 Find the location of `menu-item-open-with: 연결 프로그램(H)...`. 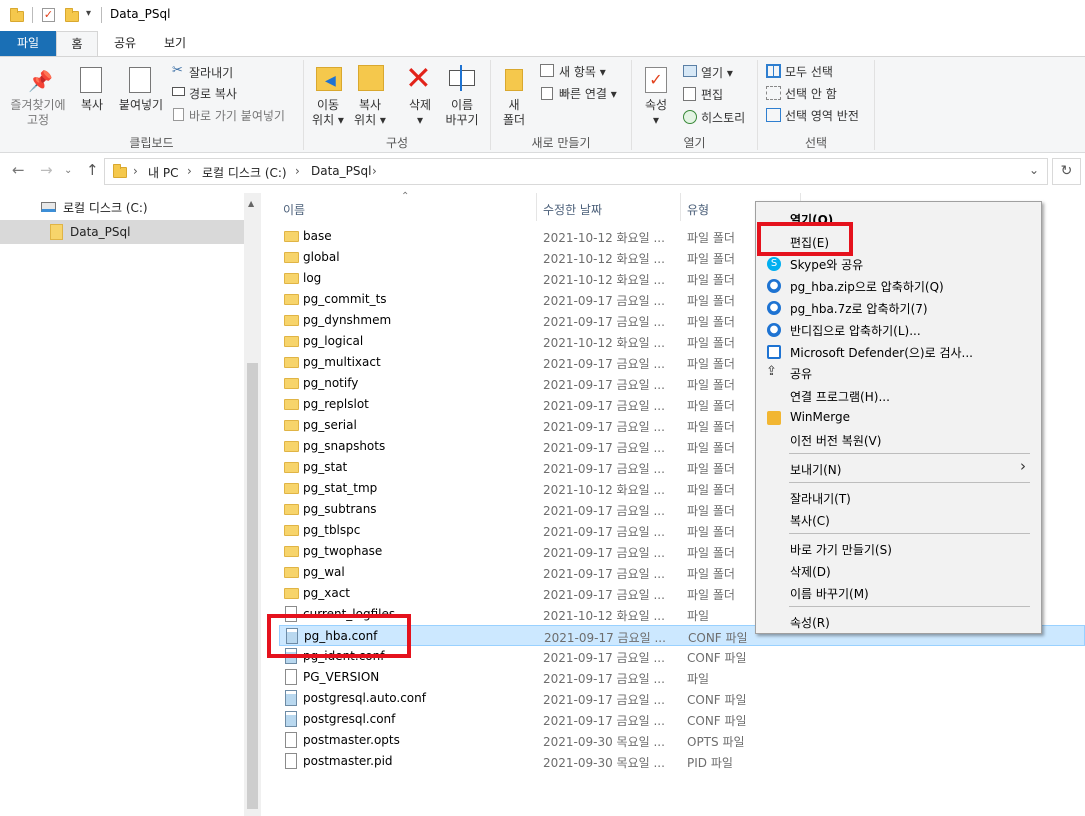

menu-item-open-with: 연결 프로그램(H)... is located at coordinates (840, 396).